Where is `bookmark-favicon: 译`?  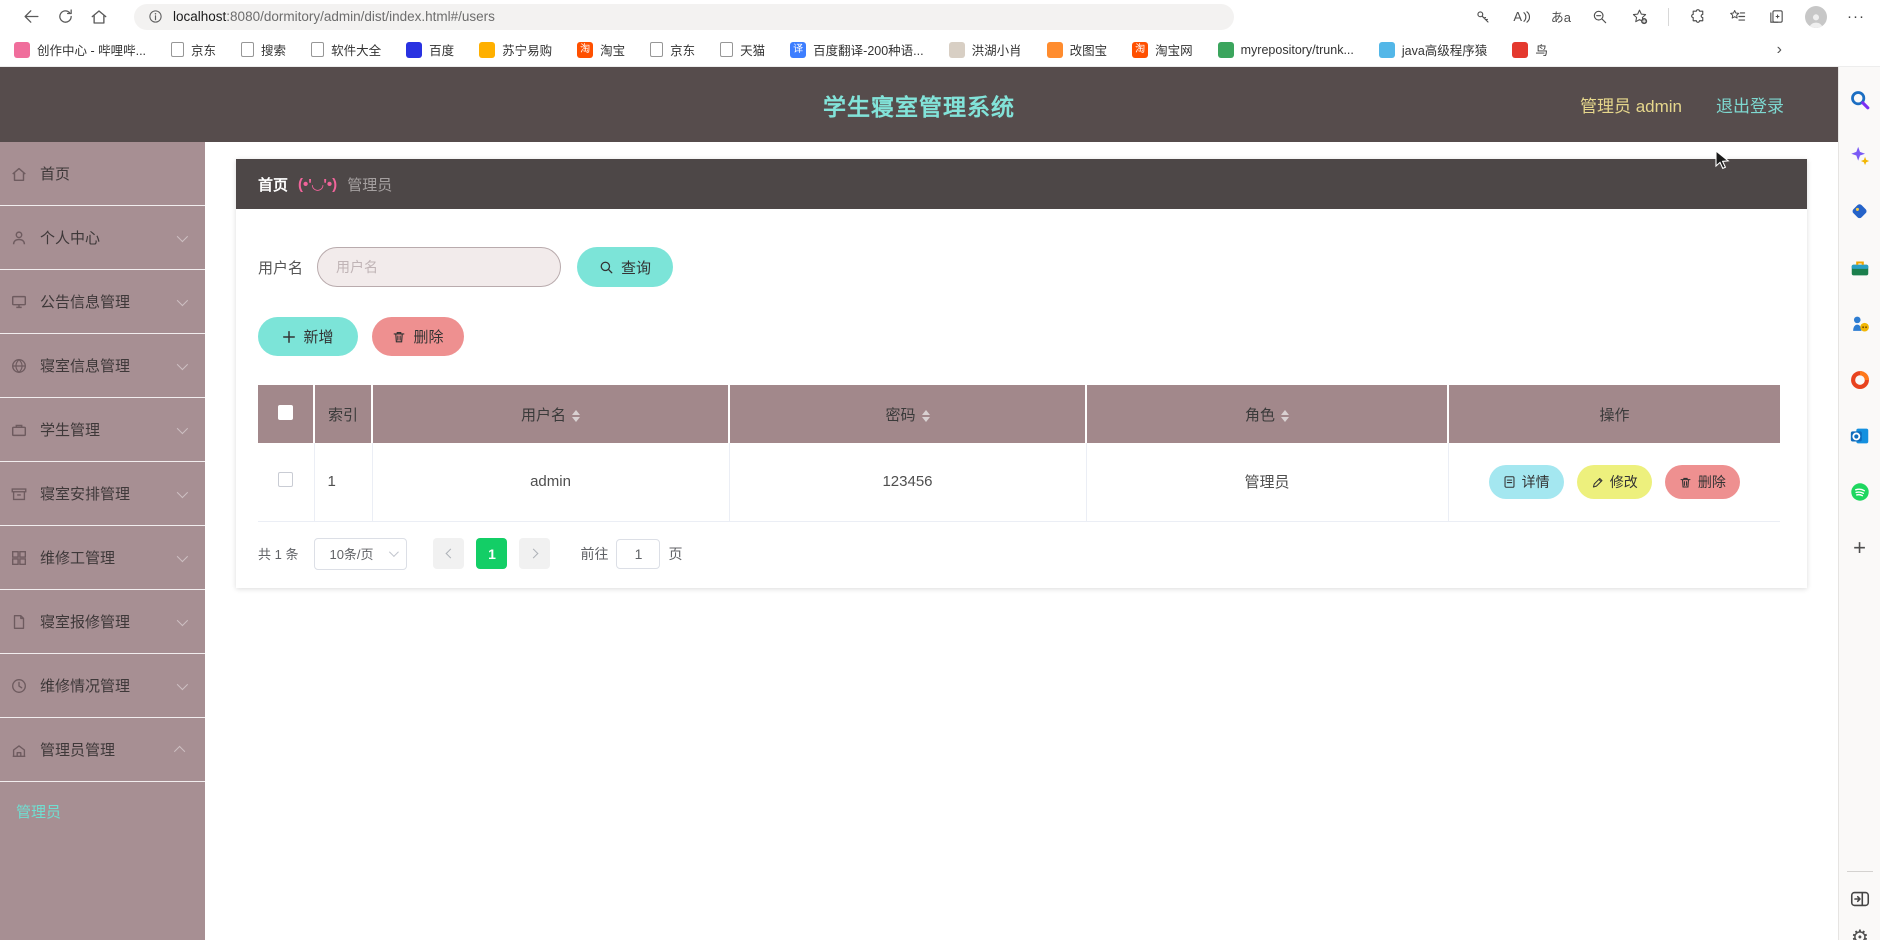 bookmark-favicon: 译 is located at coordinates (798, 49).